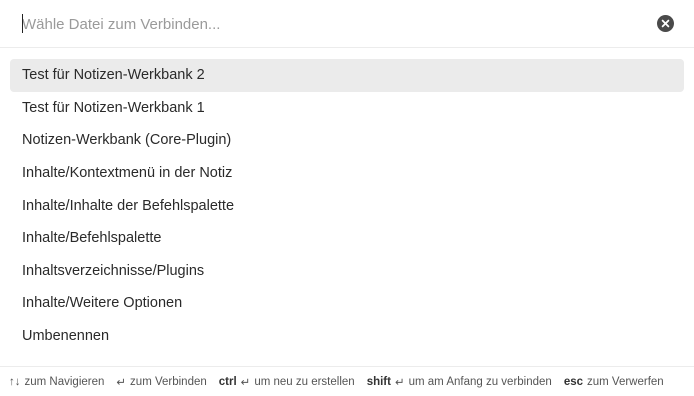 The height and width of the screenshot is (396, 694). Describe the element at coordinates (127, 173) in the screenshot. I see `suggestion-label: Inhalte/Kontextmenü in der Notiz` at that location.